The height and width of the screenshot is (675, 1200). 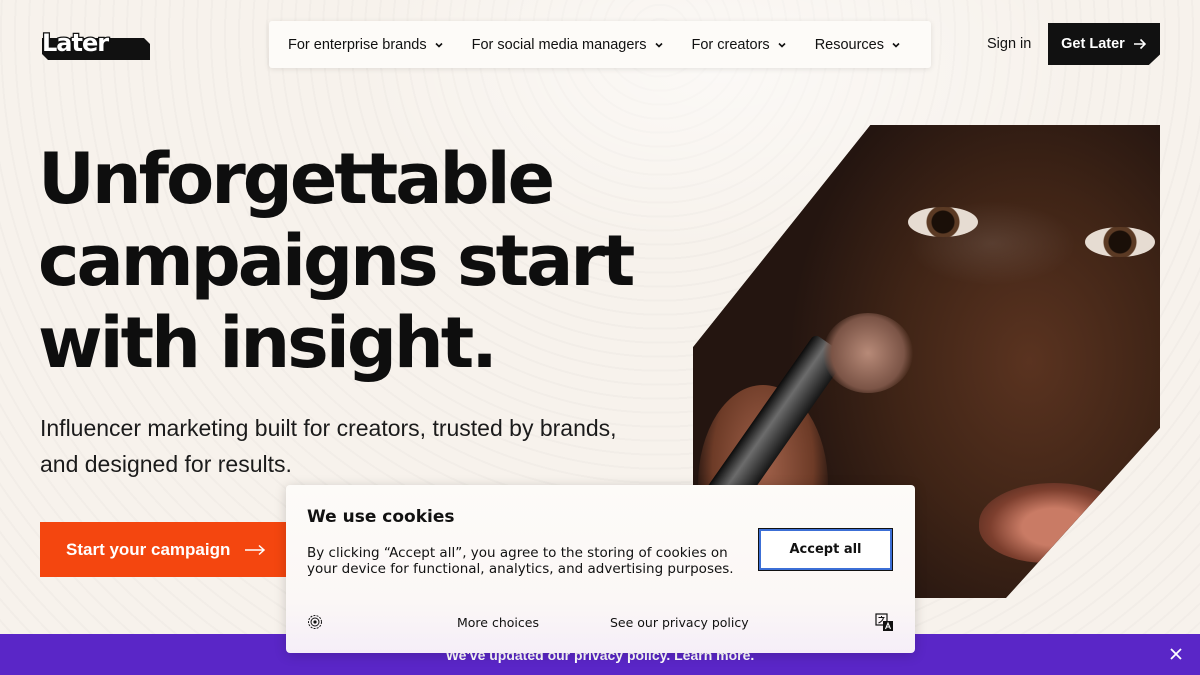 I want to click on get-later-button: Get Later, so click(x=1104, y=44).